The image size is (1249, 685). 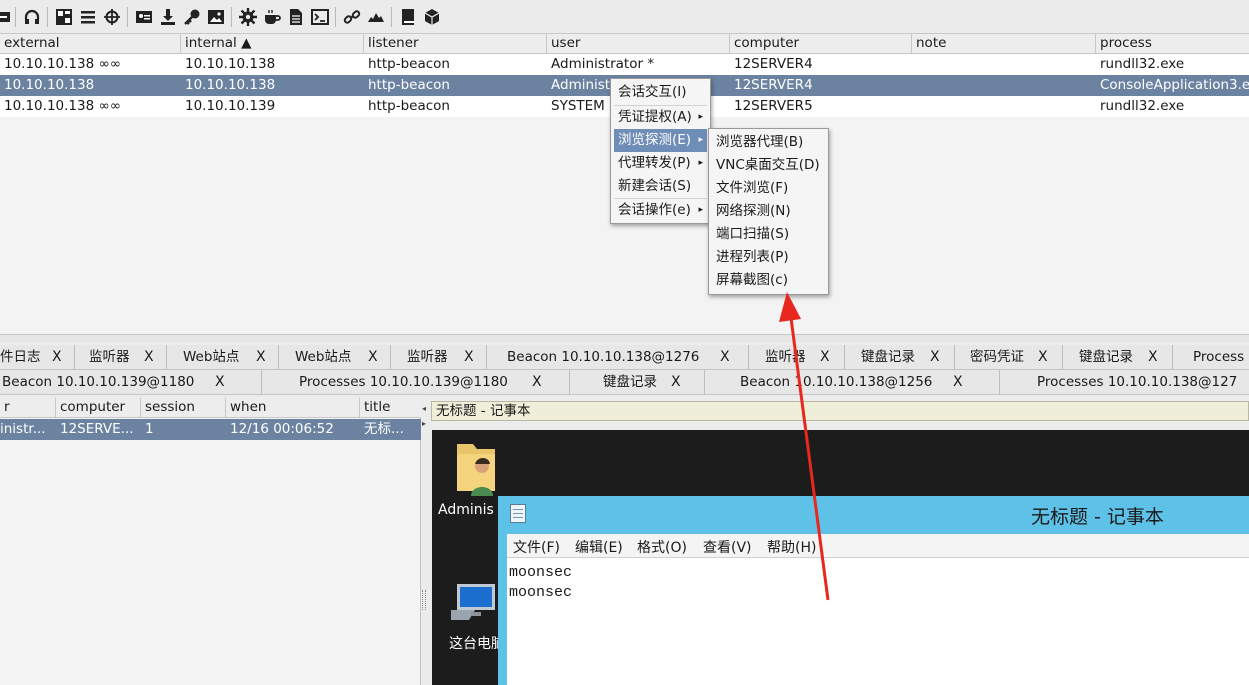 I want to click on column-header-when: when, so click(x=293, y=408).